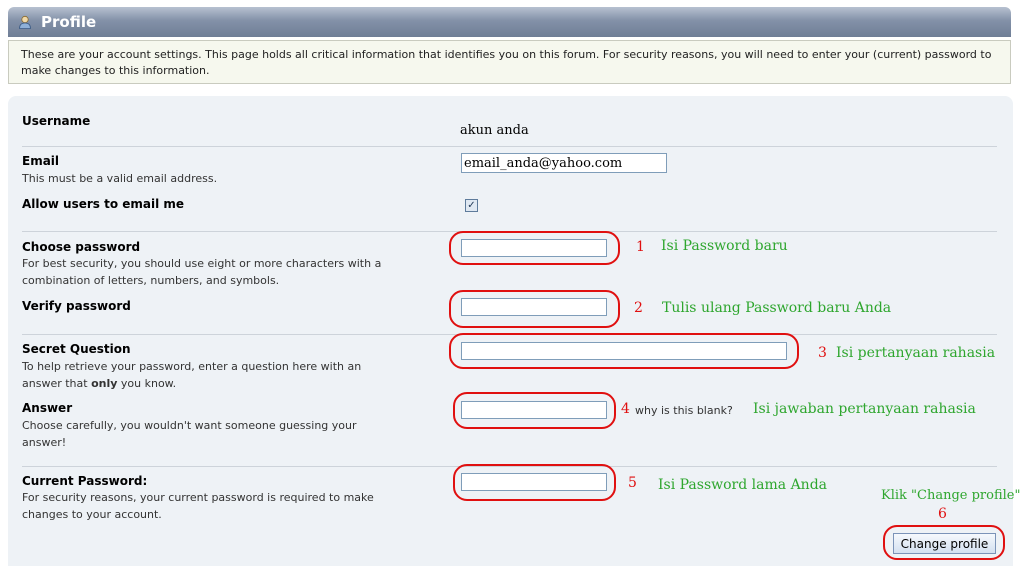 The height and width of the screenshot is (566, 1021). Describe the element at coordinates (822, 353) in the screenshot. I see `annotation-number: 3` at that location.